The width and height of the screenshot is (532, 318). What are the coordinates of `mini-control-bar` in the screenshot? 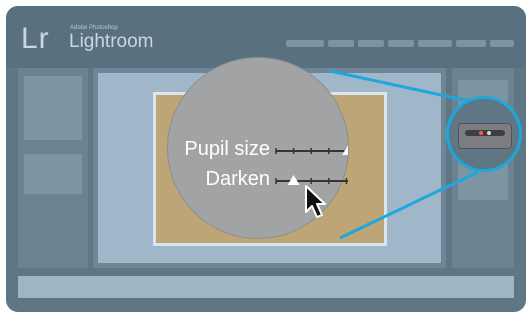 It's located at (485, 133).